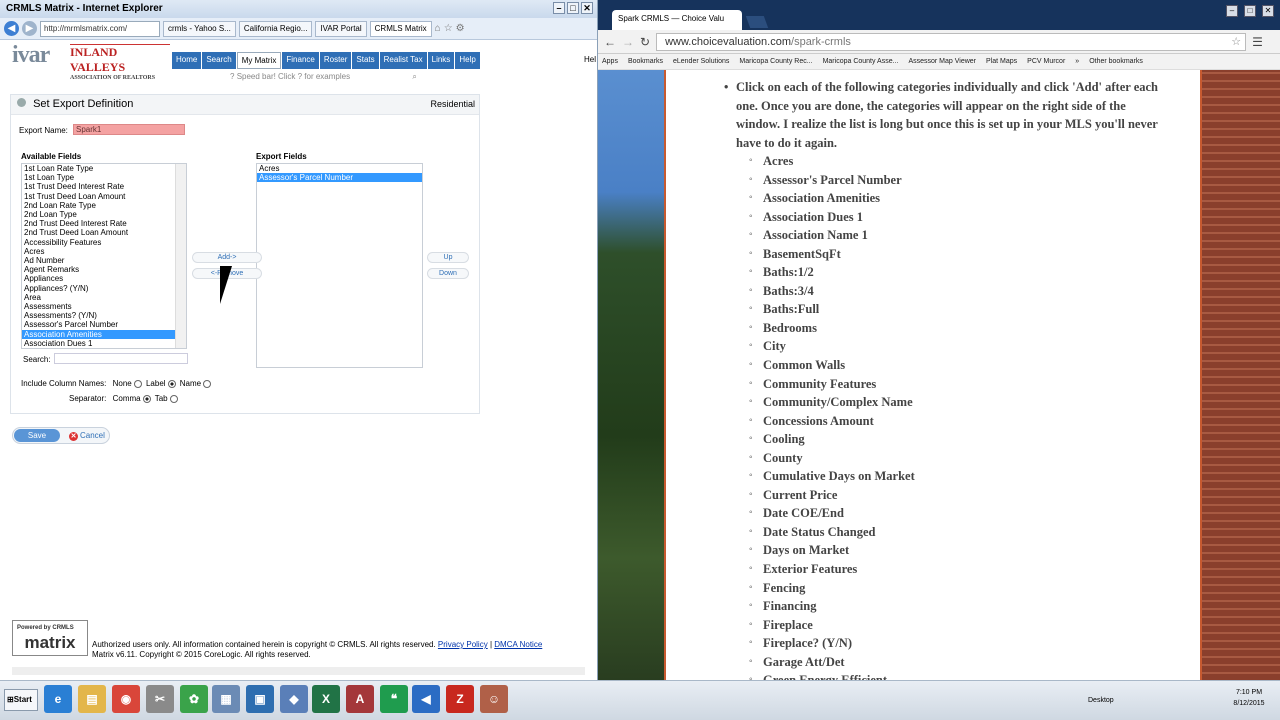  Describe the element at coordinates (129, 129) in the screenshot. I see `export-name-input: Spark1` at that location.